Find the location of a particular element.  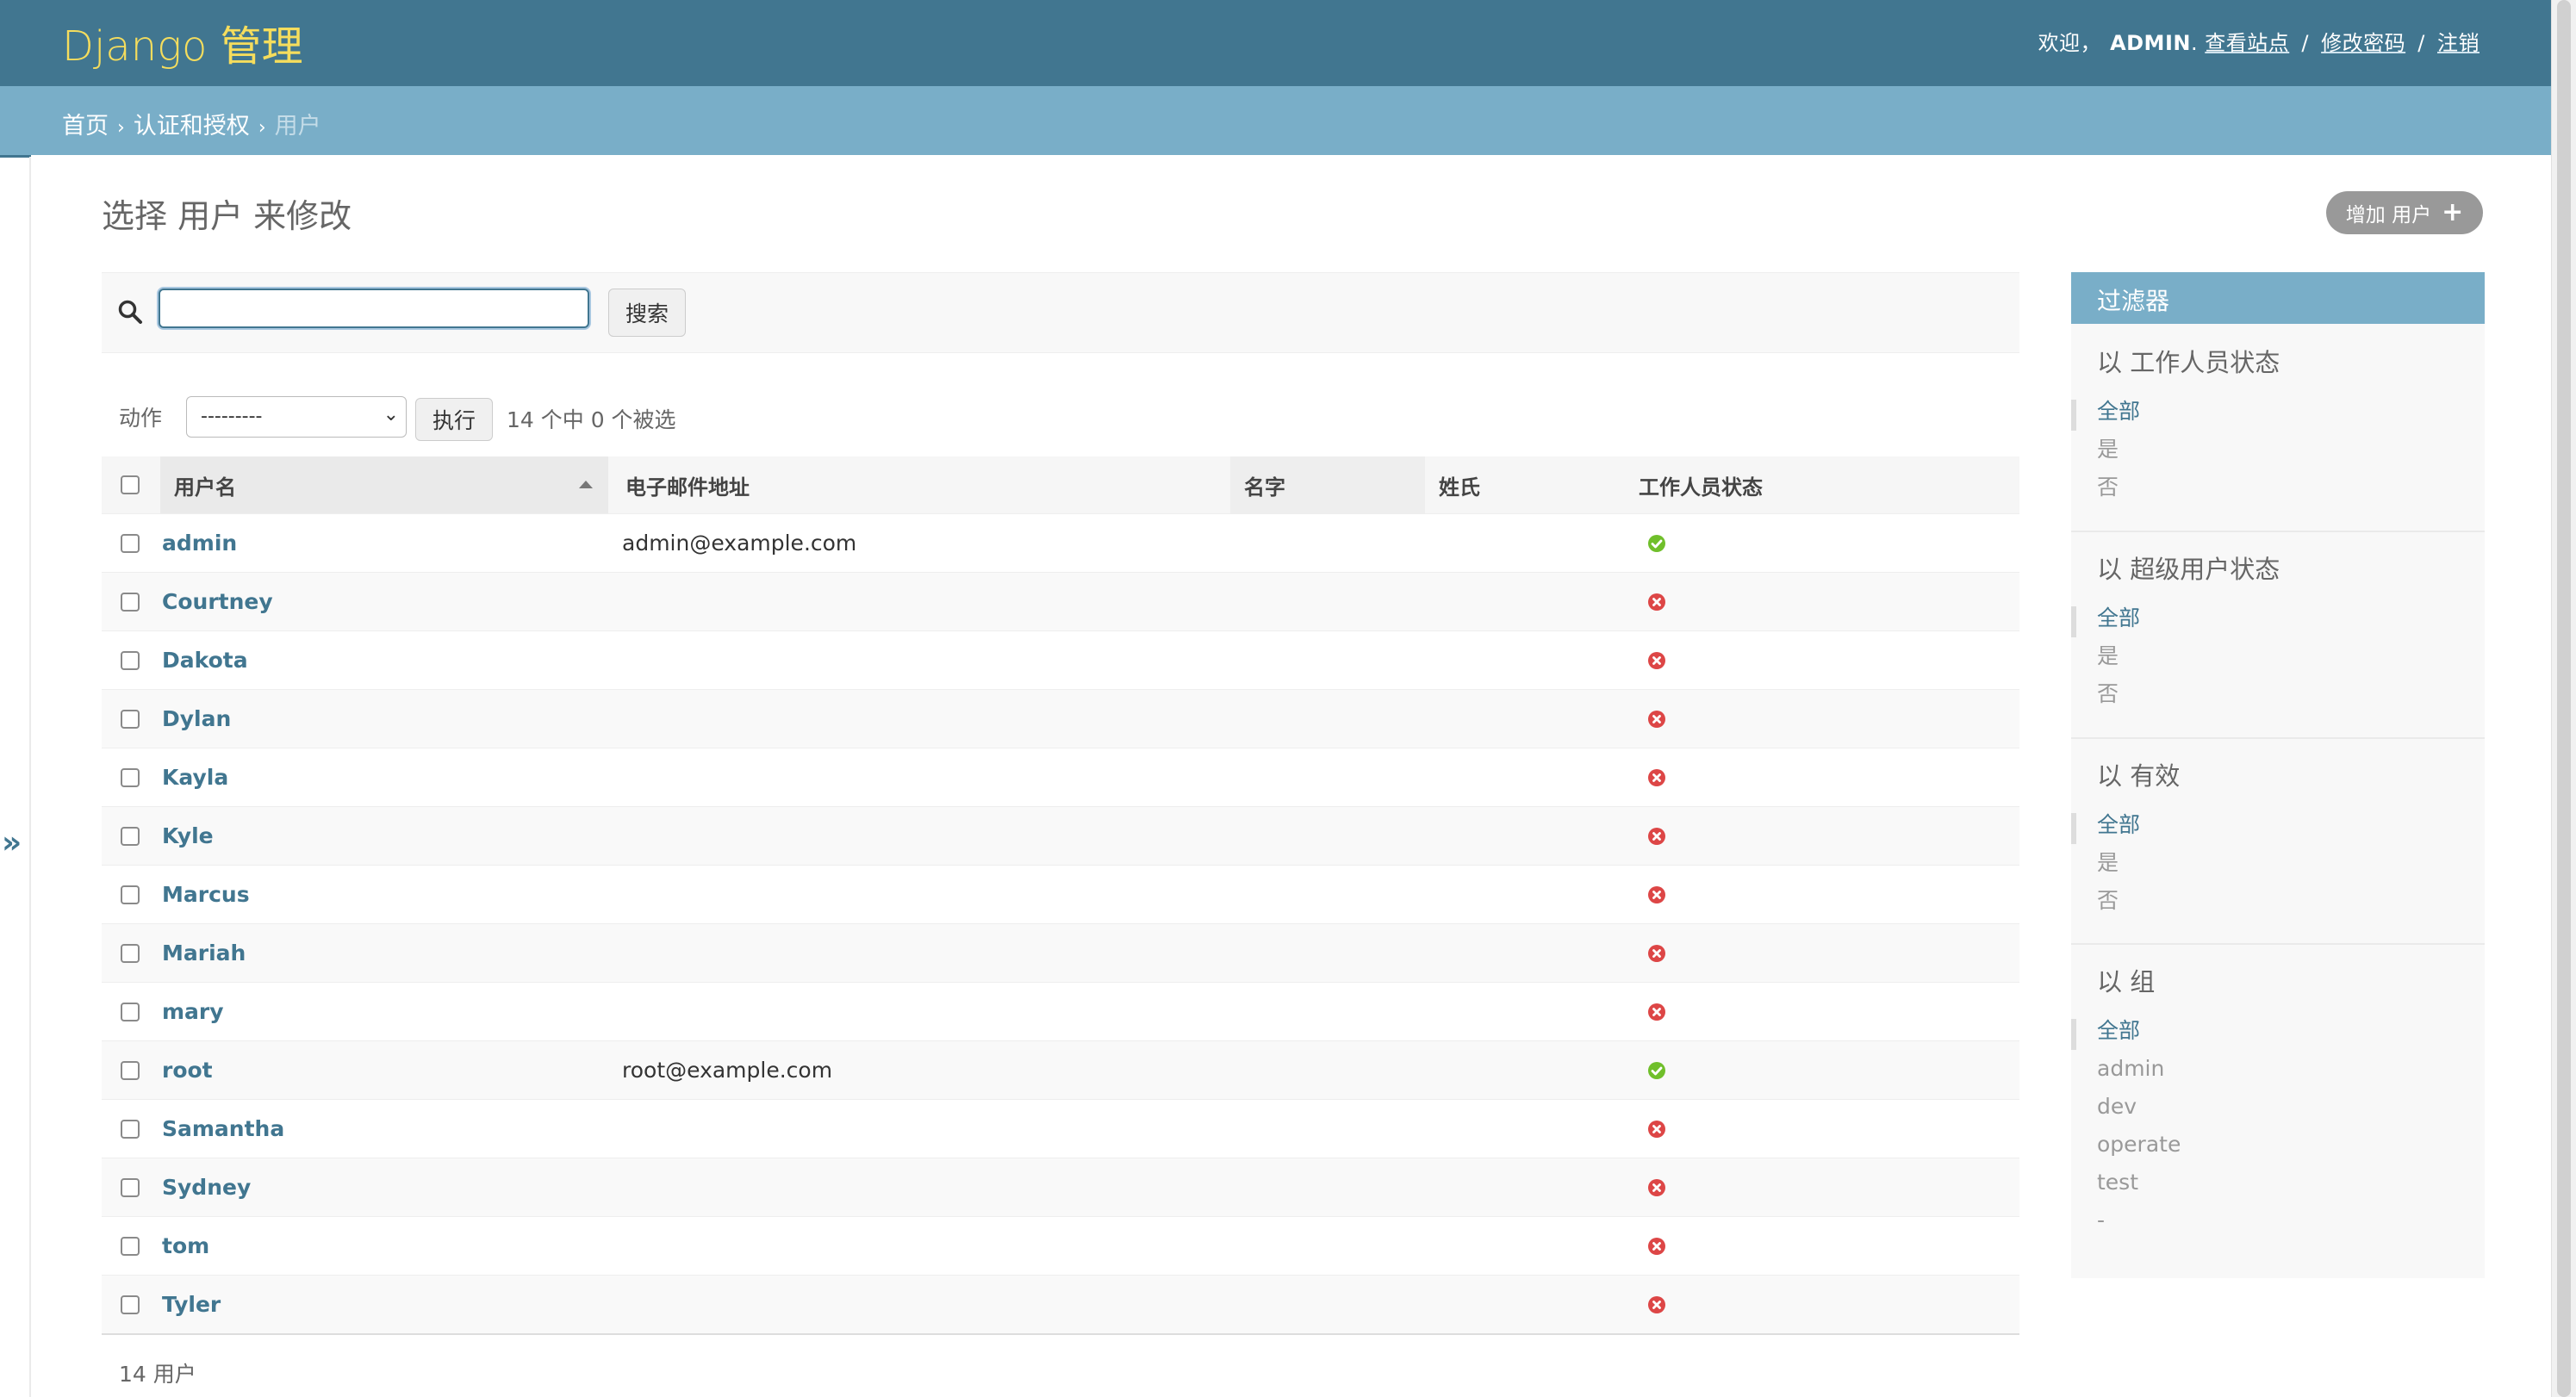

column-header-email: 电子邮件地址 is located at coordinates (919, 485).